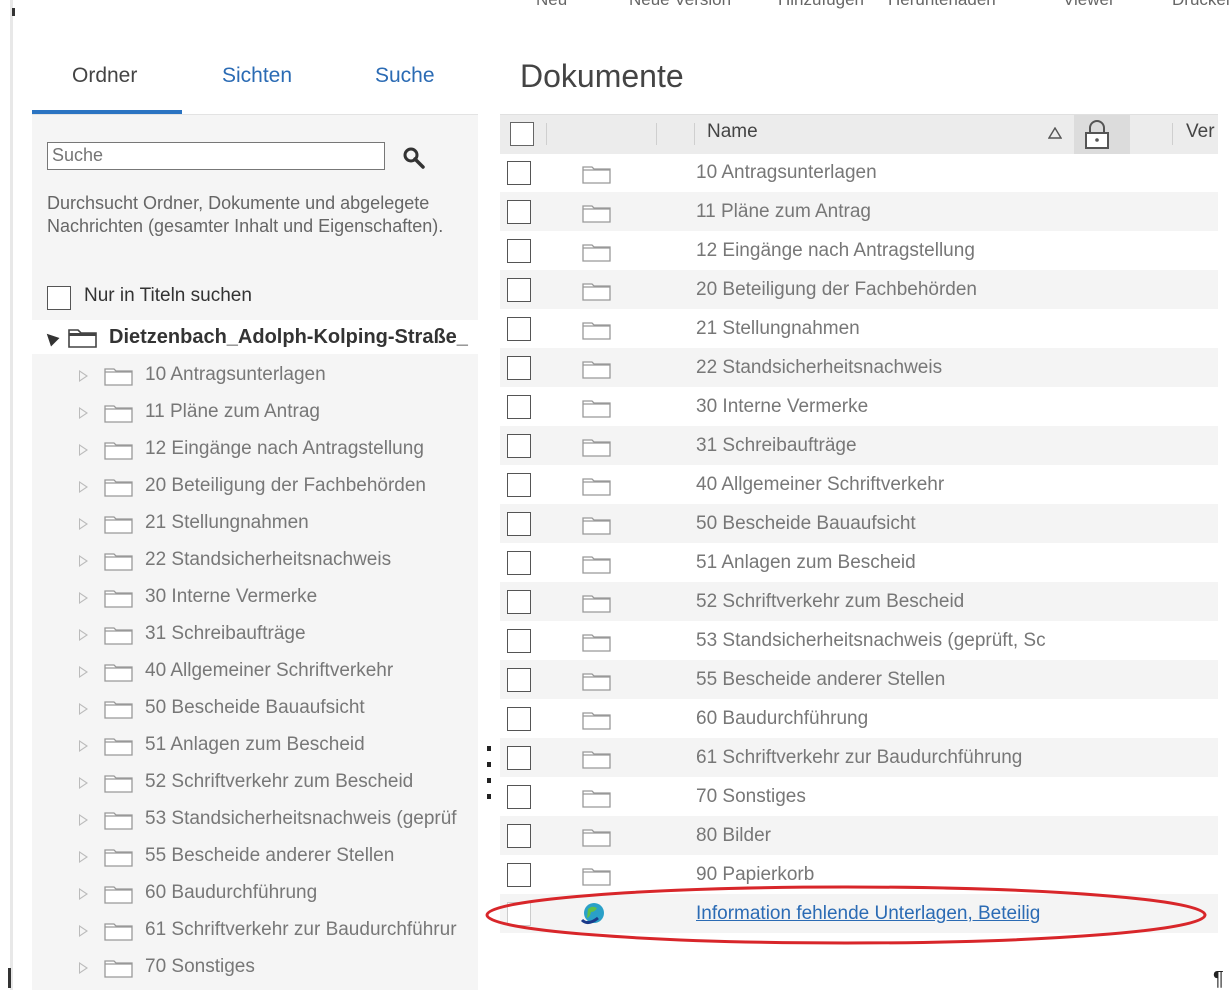 Image resolution: width=1229 pixels, height=991 pixels. Describe the element at coordinates (1200, 132) in the screenshot. I see `column-header-version: Ver` at that location.